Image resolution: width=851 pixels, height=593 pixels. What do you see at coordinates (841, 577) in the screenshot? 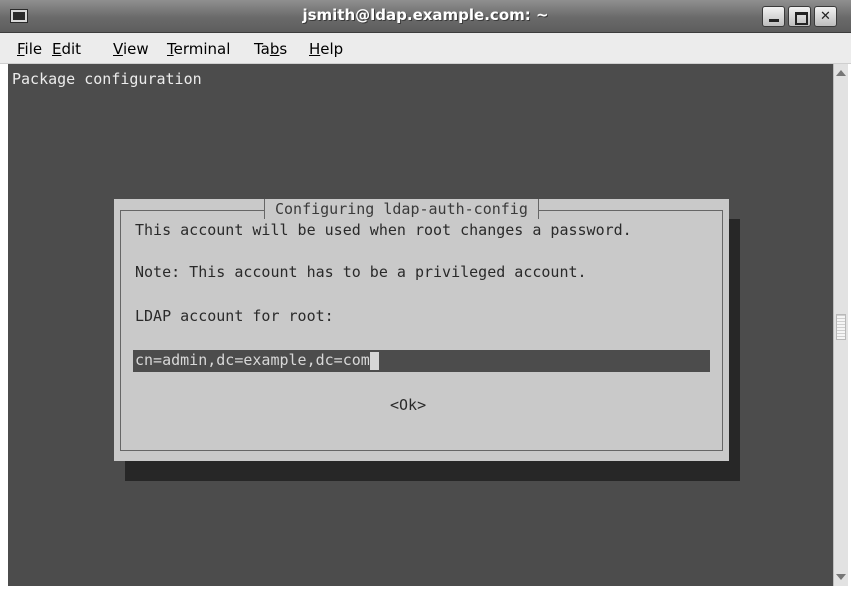
I see `scroll-down-arrow-icon` at bounding box center [841, 577].